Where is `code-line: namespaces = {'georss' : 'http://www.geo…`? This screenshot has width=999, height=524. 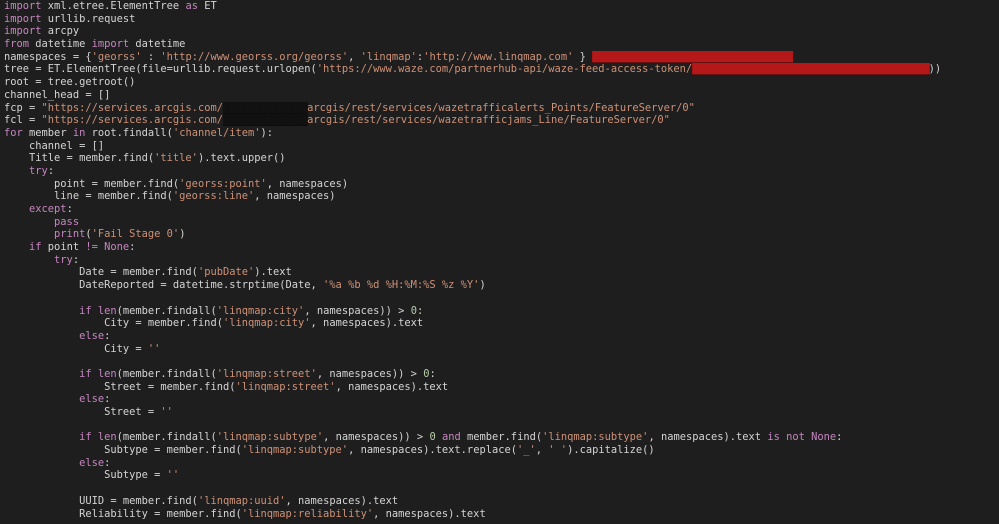
code-line: namespaces = {'georss' : 'http://www.geo… is located at coordinates (501, 57).